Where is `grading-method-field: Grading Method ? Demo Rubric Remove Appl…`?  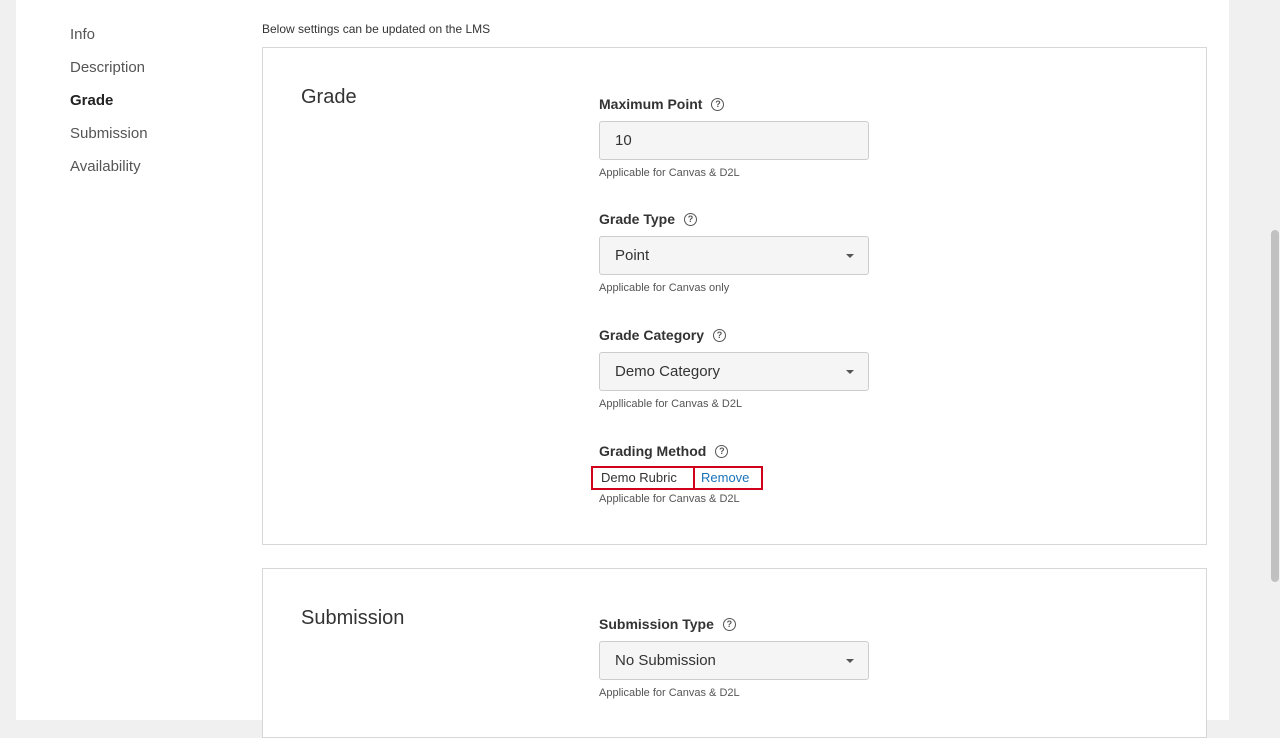
grading-method-field: Grading Method ? Demo Rubric Remove Appl… is located at coordinates (745, 473).